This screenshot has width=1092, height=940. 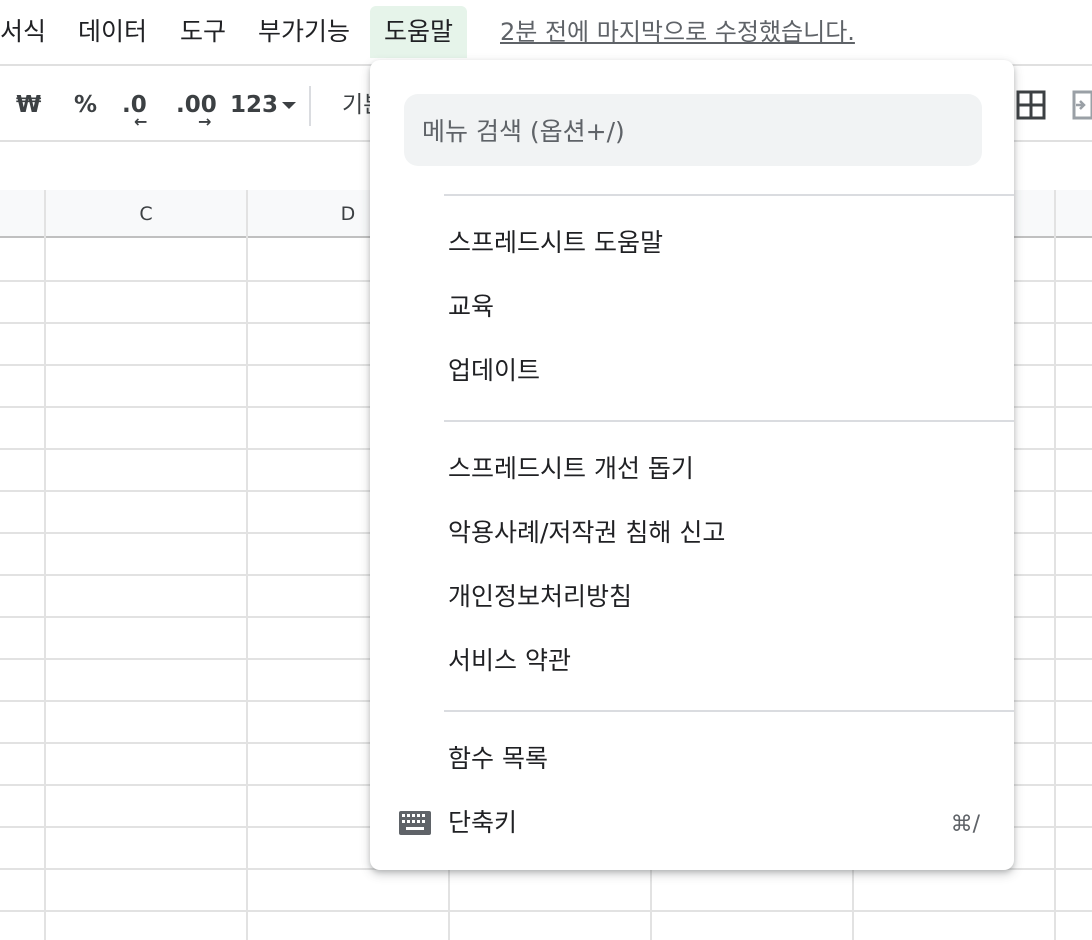 What do you see at coordinates (23, 32) in the screenshot?
I see `menu-format: 서식` at bounding box center [23, 32].